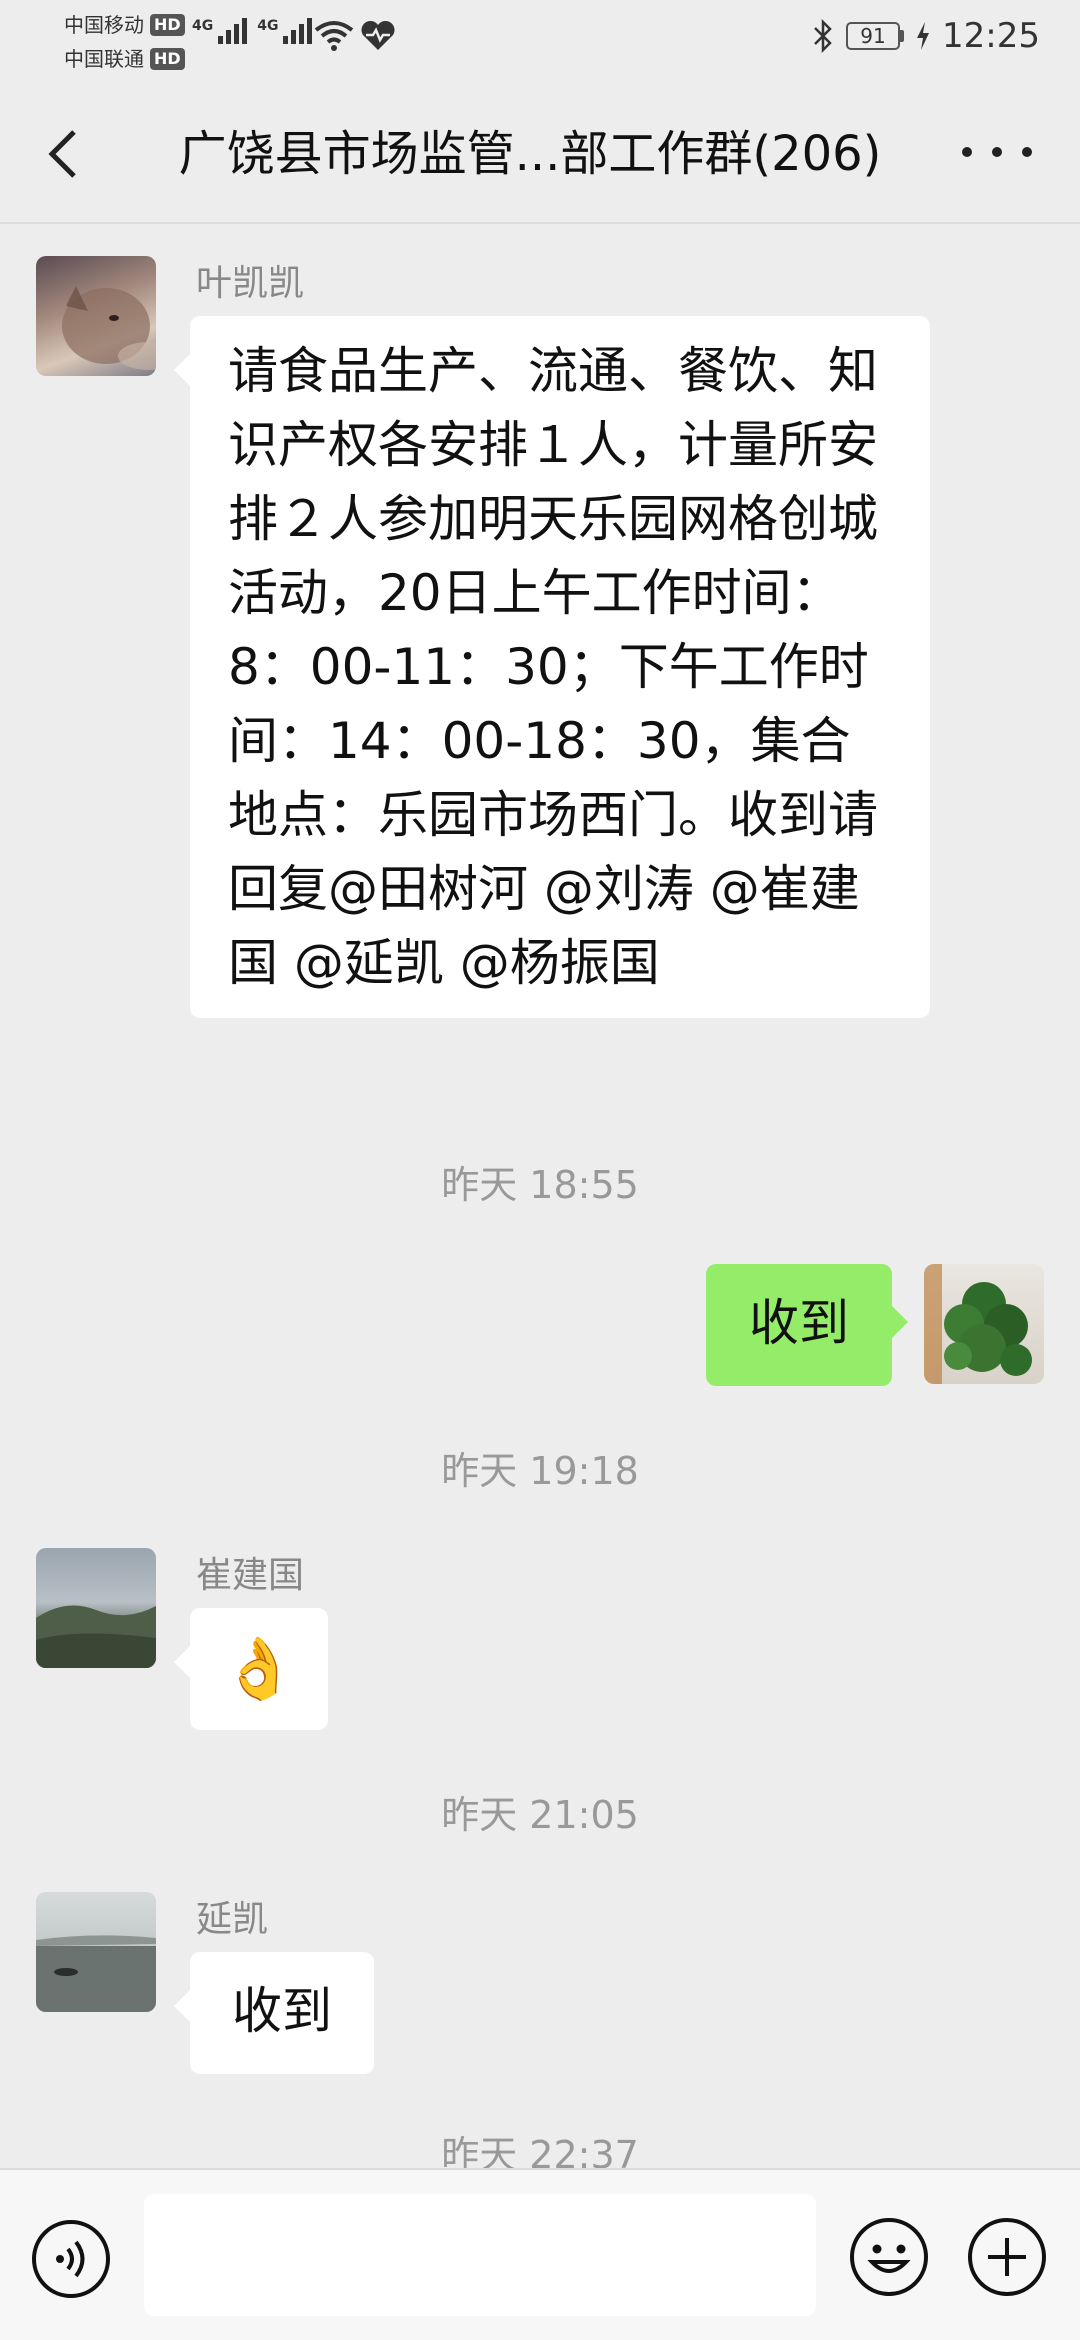  Describe the element at coordinates (71, 2259) in the screenshot. I see `voice-input-button` at that location.